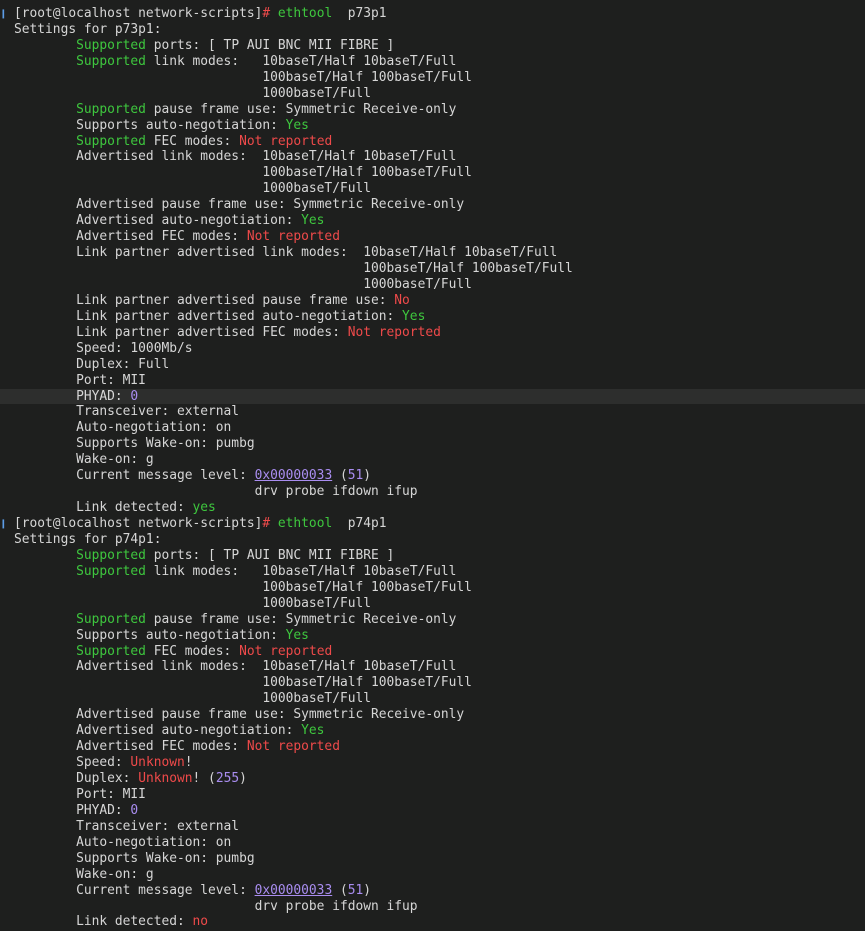  What do you see at coordinates (432, 875) in the screenshot?
I see `output-line: Wake-on: g` at bounding box center [432, 875].